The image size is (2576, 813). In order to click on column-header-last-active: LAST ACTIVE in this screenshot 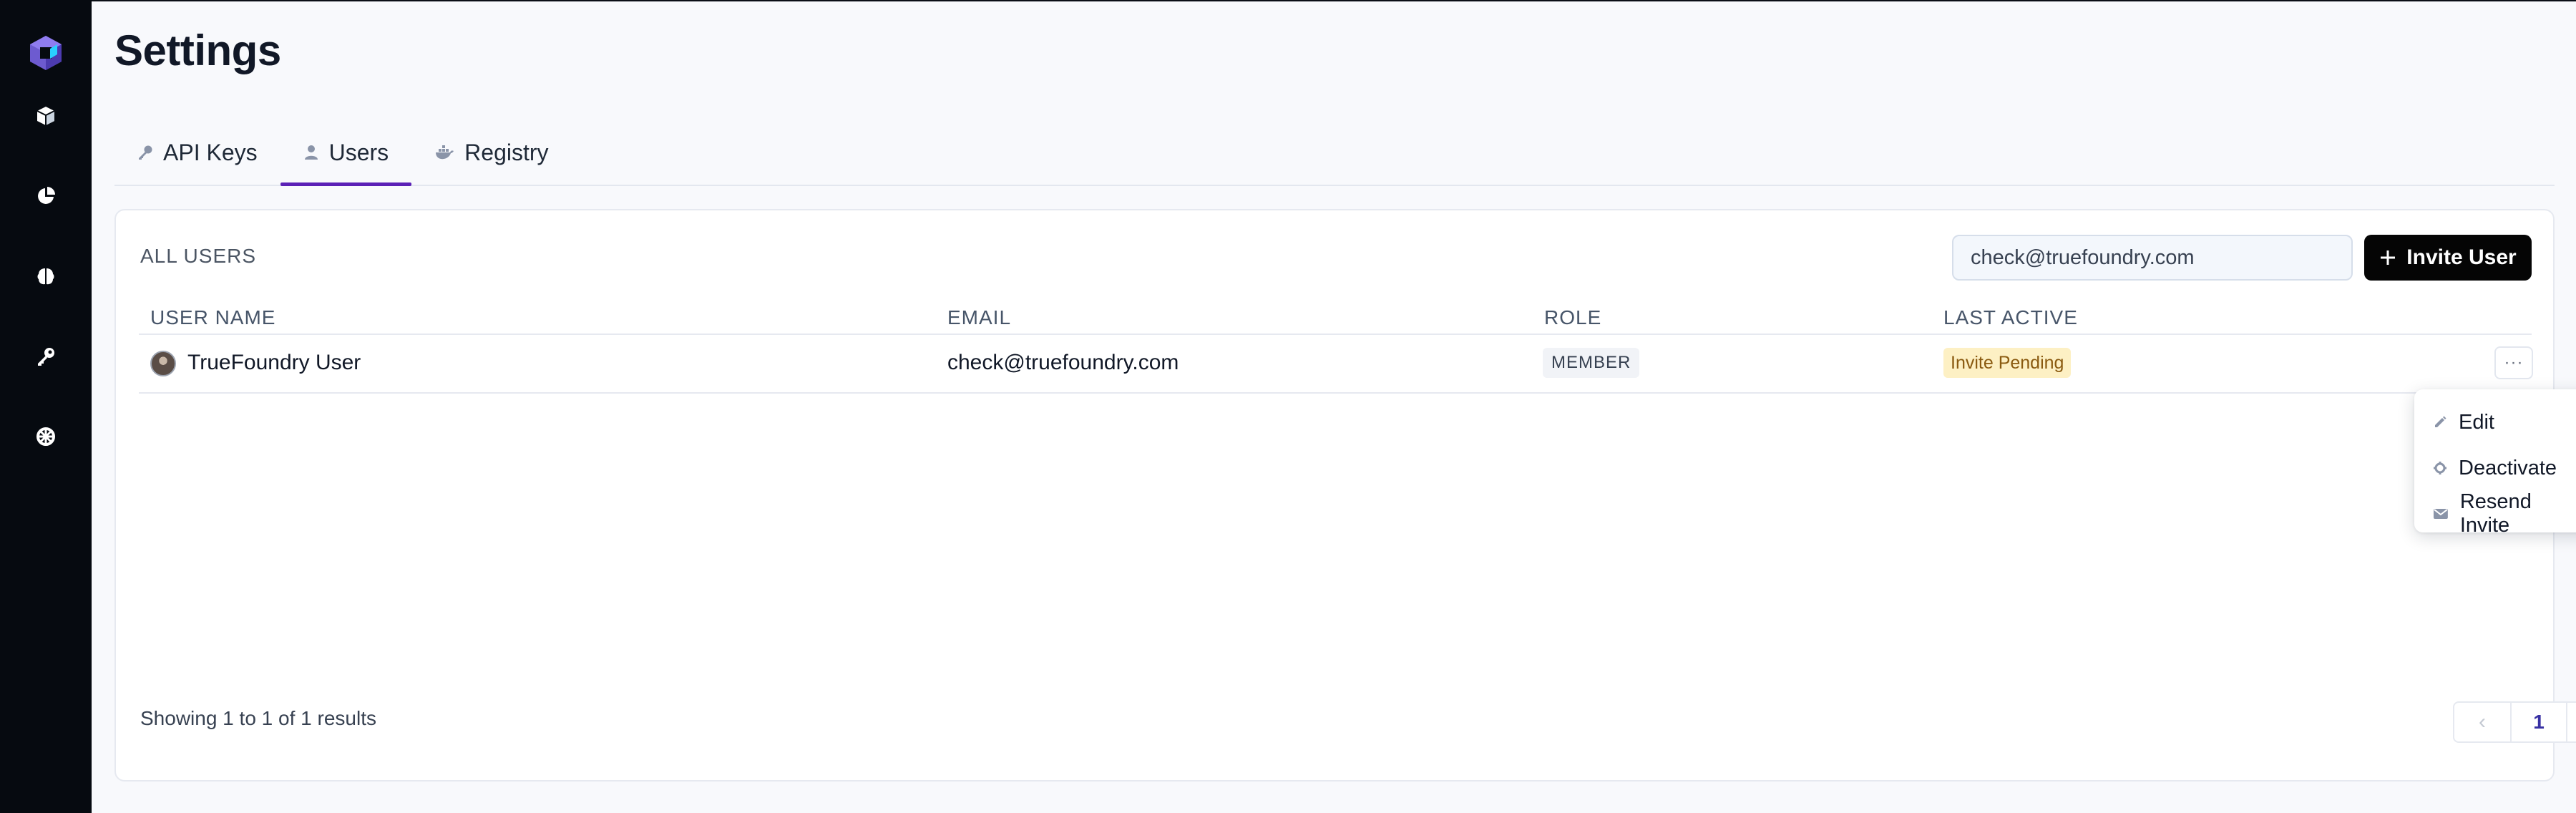, I will do `click(2010, 317)`.